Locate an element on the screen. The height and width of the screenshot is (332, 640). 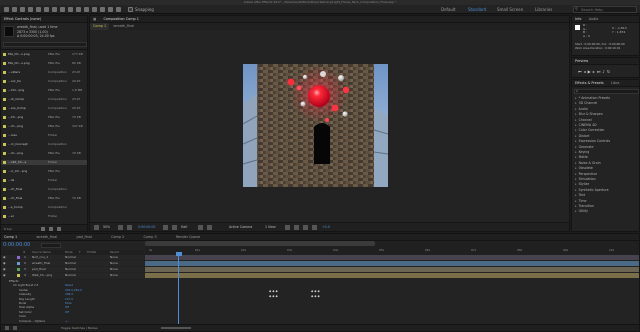
project-row: ...s_Comp Composition is located at coordinates (44, 207).